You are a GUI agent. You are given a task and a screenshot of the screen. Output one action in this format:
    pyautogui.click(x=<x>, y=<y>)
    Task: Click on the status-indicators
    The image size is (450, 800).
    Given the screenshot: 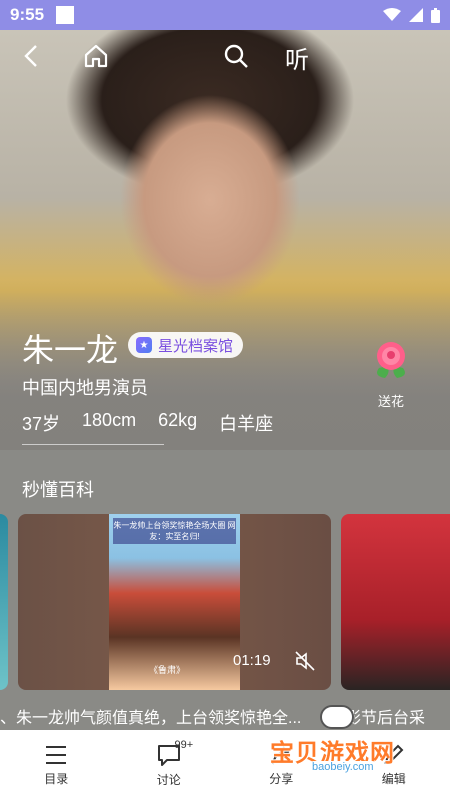 What is the action you would take?
    pyautogui.click(x=411, y=15)
    